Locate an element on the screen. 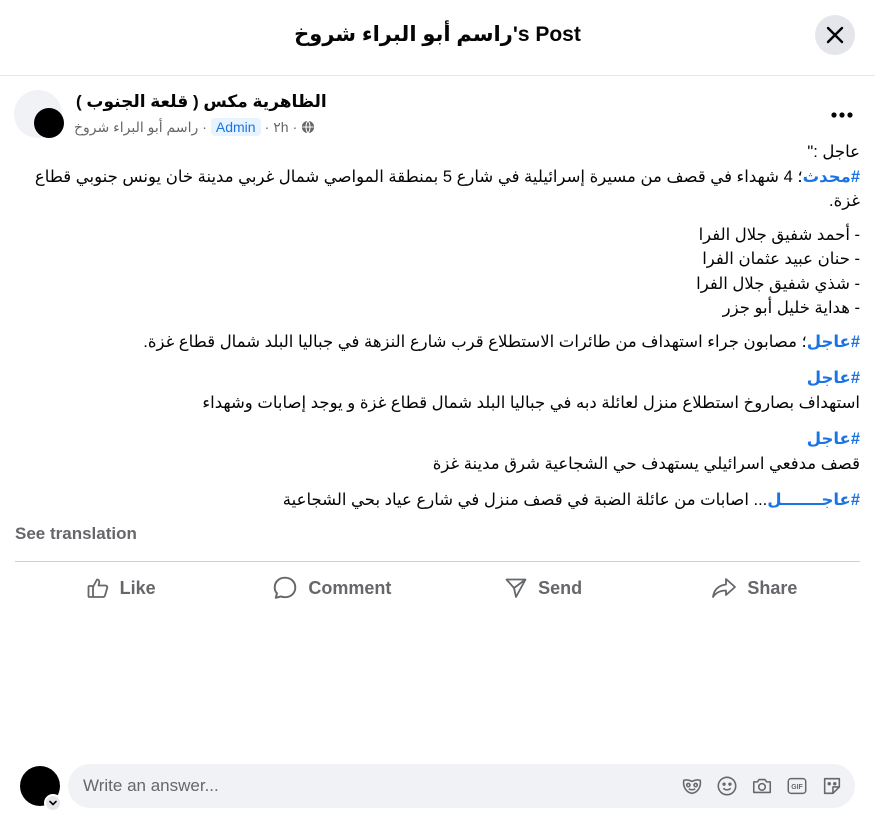 Image resolution: width=875 pixels, height=832 pixels. comment-button: Comment is located at coordinates (331, 588).